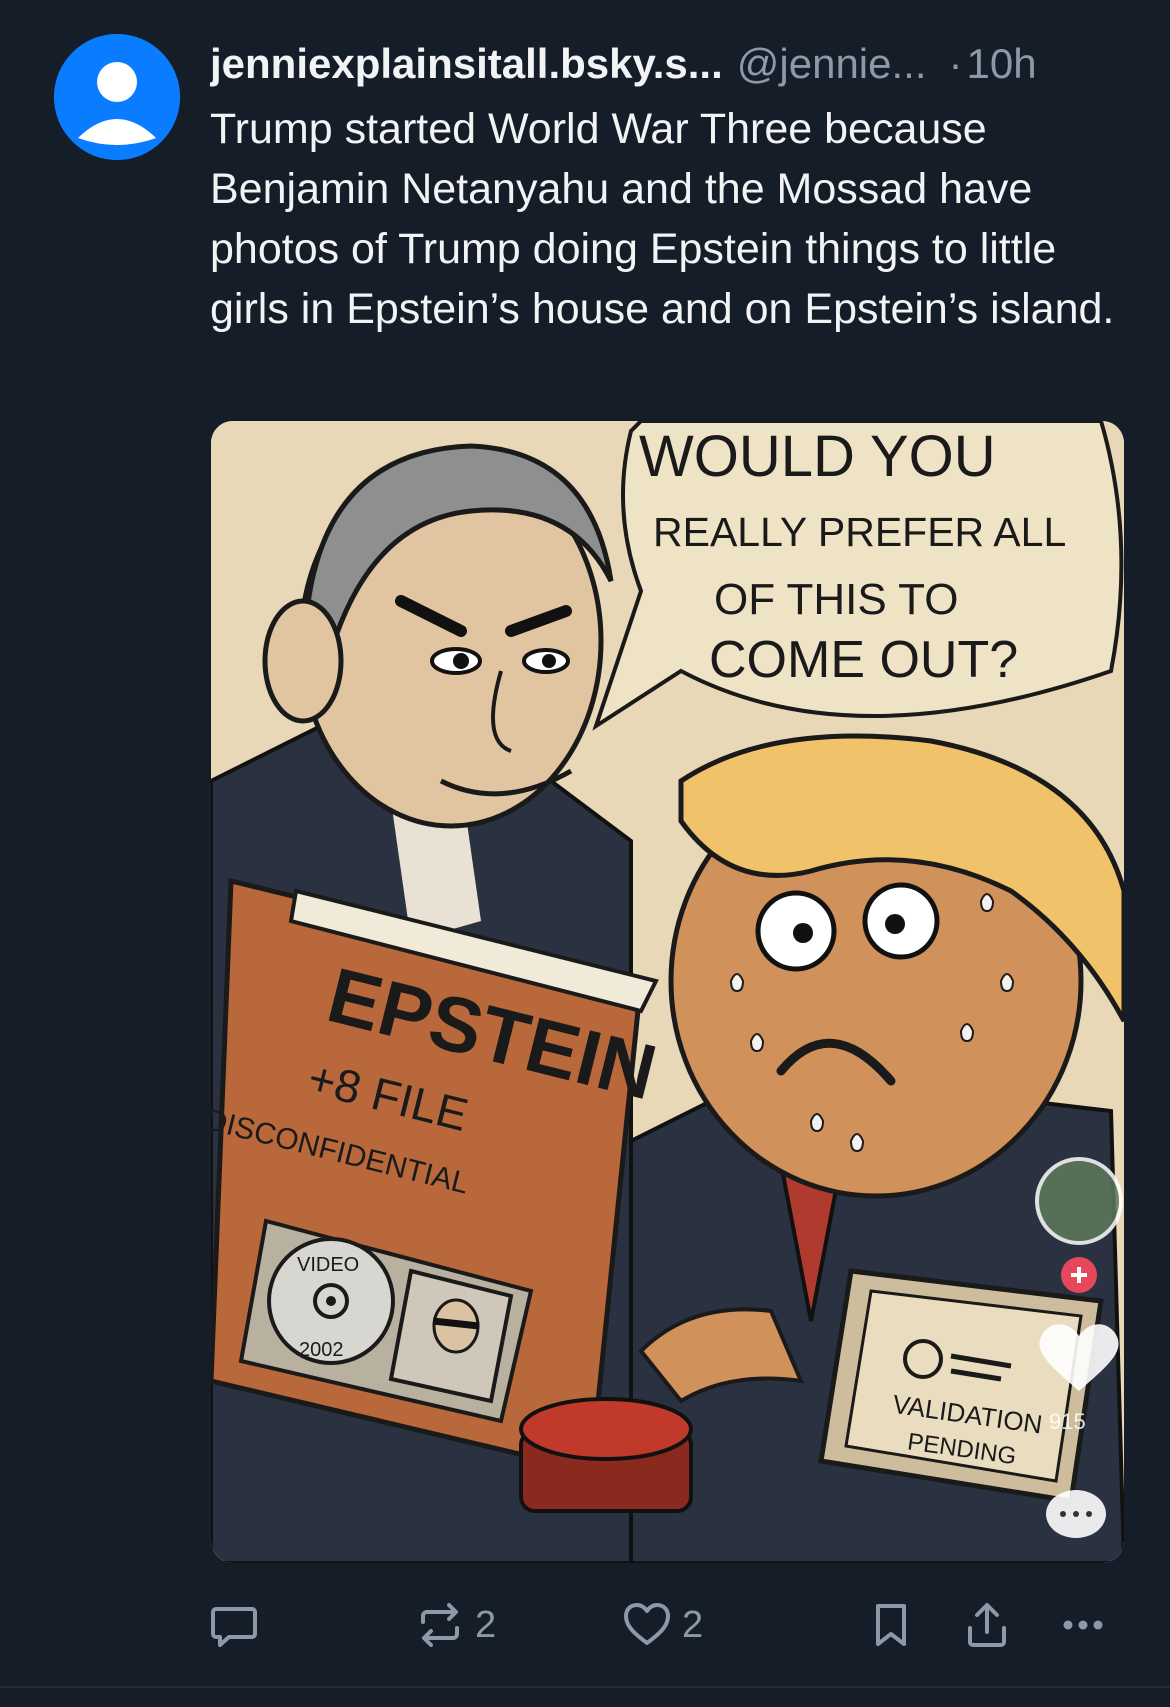  What do you see at coordinates (817, 456) in the screenshot?
I see `speech-line-1: WOULD YOU` at bounding box center [817, 456].